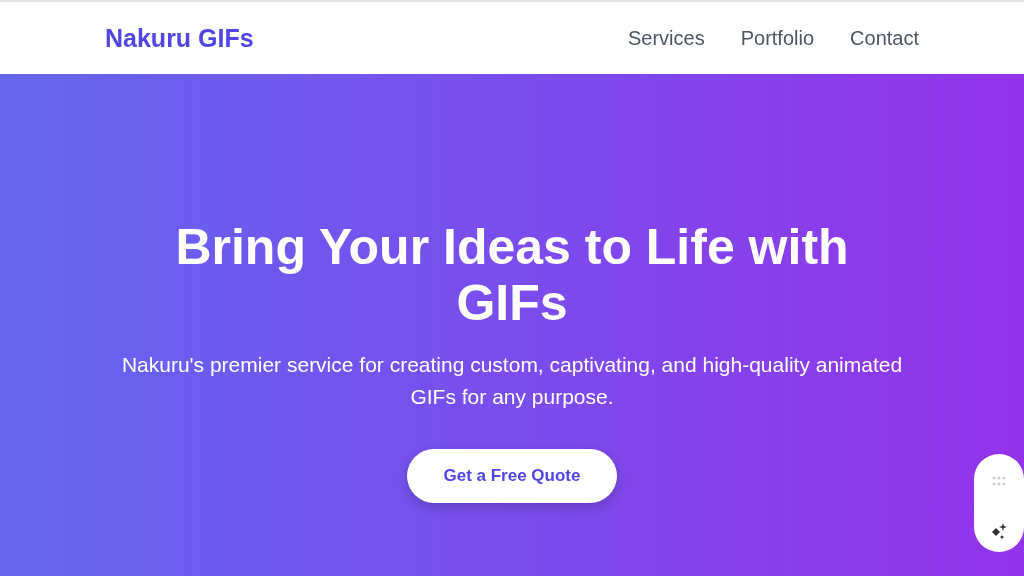 This screenshot has height=576, width=1024. What do you see at coordinates (884, 38) in the screenshot?
I see `nav-link: Contact` at bounding box center [884, 38].